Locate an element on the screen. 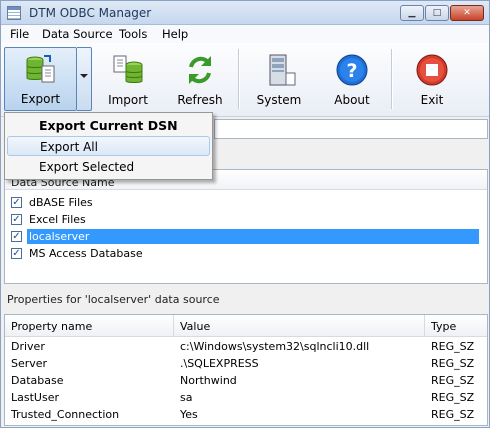  table-cell: Trusted_Connection is located at coordinates (89, 414).